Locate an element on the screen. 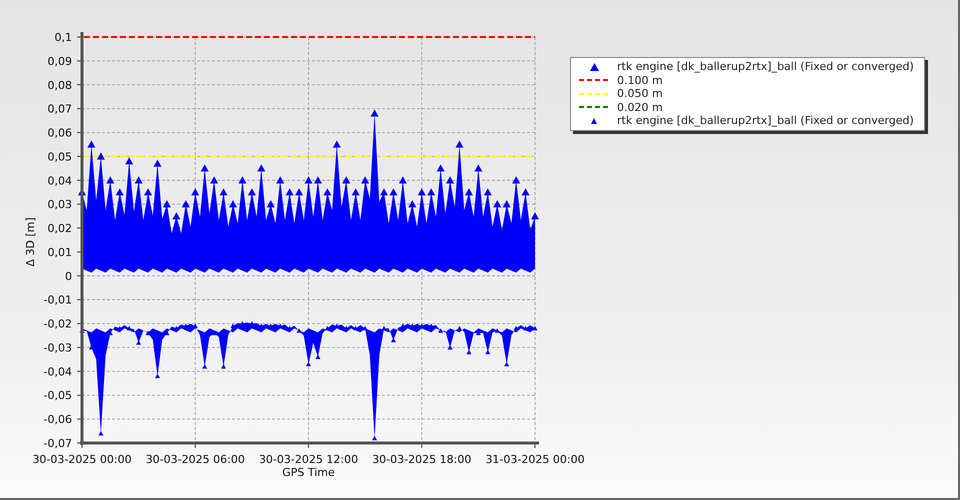 The image size is (960, 500). axis-tick-label: 30-03-2025 06:00 is located at coordinates (195, 459).